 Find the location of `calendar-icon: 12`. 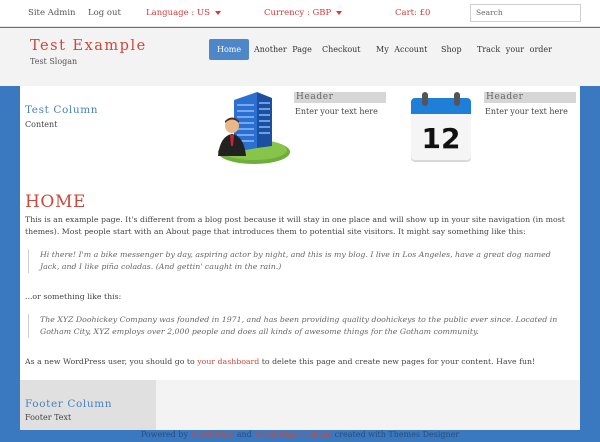

calendar-icon: 12 is located at coordinates (441, 127).